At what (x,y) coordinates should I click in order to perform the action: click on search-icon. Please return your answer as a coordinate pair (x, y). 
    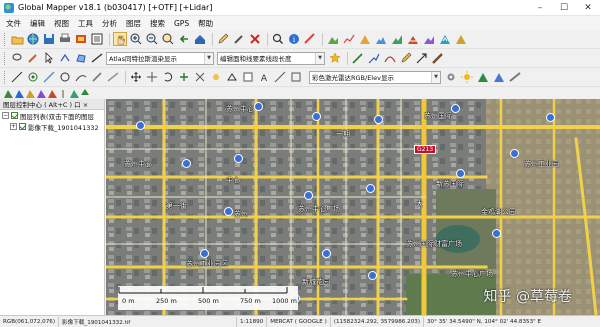
    Looking at the image, I should click on (278, 39).